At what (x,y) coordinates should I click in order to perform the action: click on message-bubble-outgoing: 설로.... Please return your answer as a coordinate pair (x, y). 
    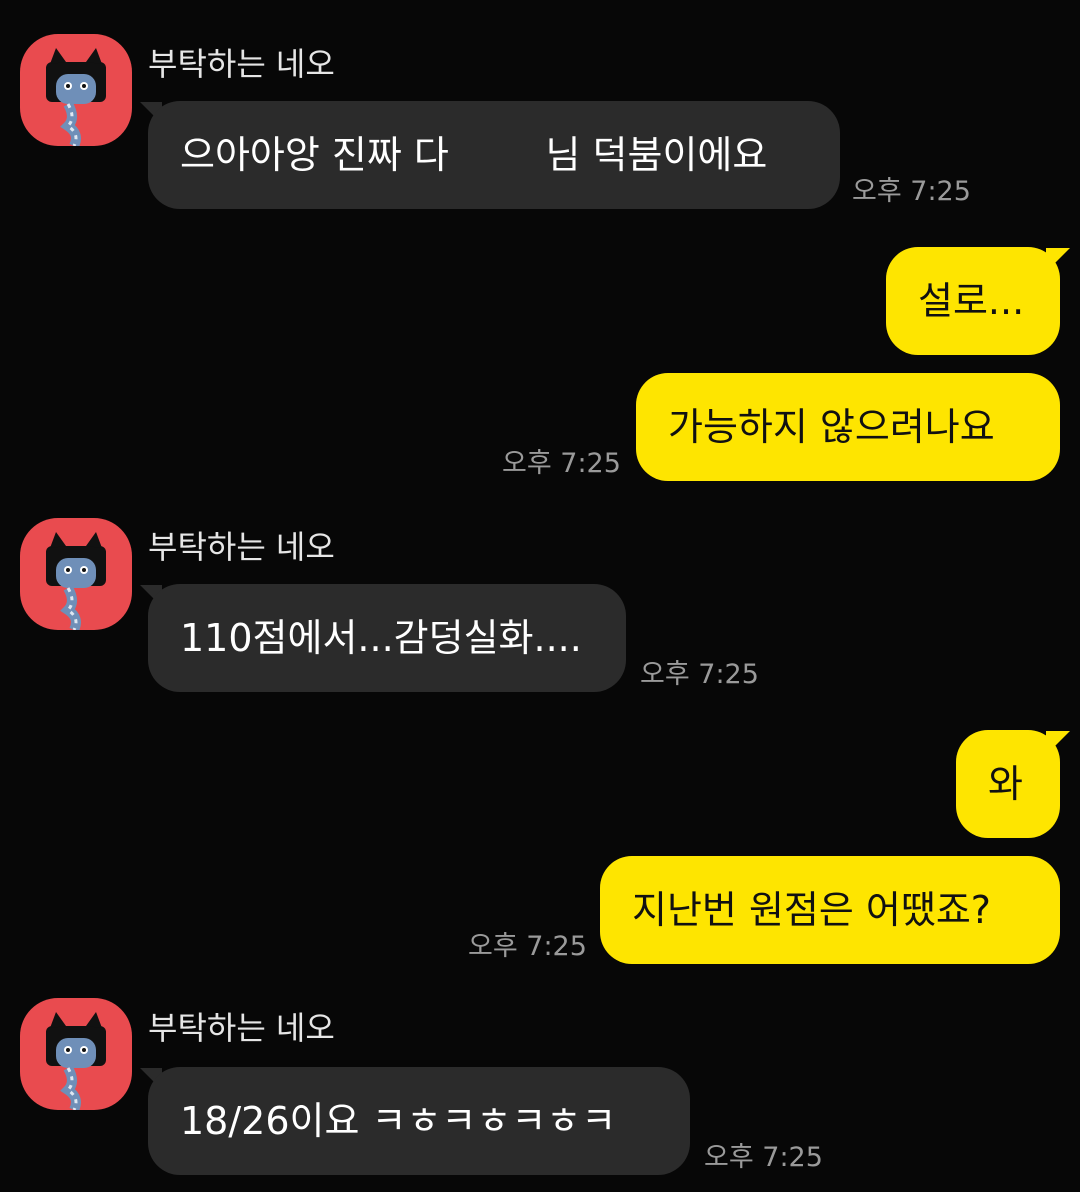
    Looking at the image, I should click on (973, 301).